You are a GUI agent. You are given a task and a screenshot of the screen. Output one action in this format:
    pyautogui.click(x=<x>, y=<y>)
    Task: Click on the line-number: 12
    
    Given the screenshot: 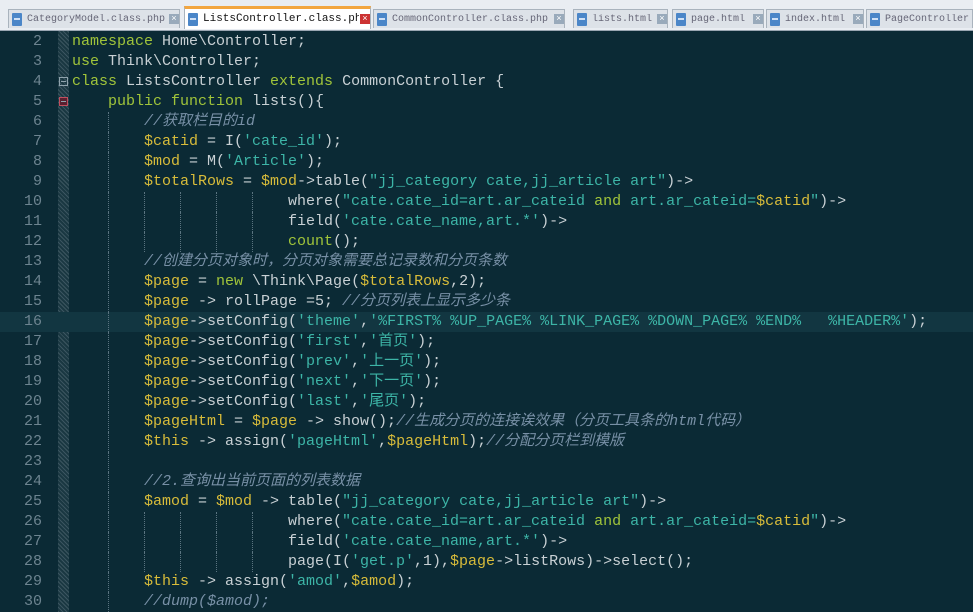 What is the action you would take?
    pyautogui.click(x=32, y=241)
    